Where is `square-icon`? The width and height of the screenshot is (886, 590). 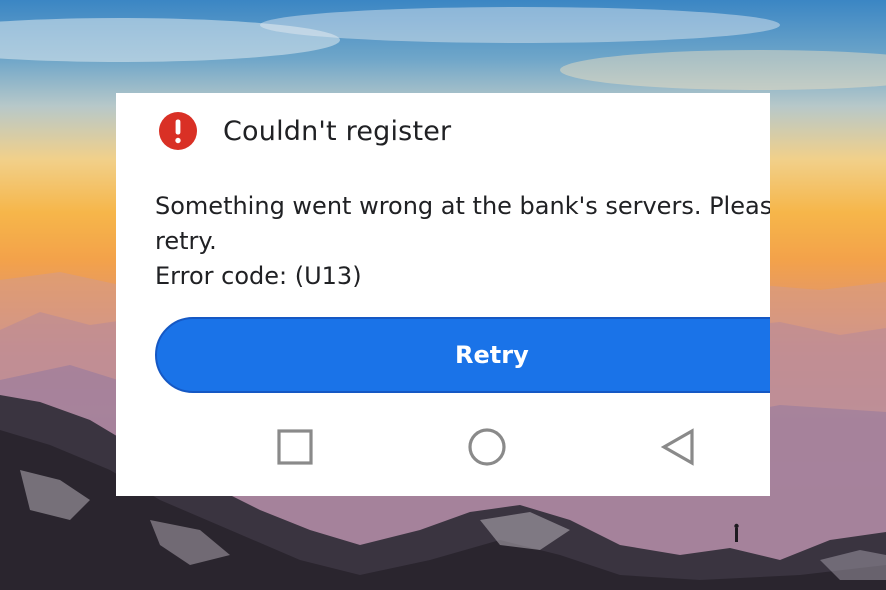 square-icon is located at coordinates (295, 449).